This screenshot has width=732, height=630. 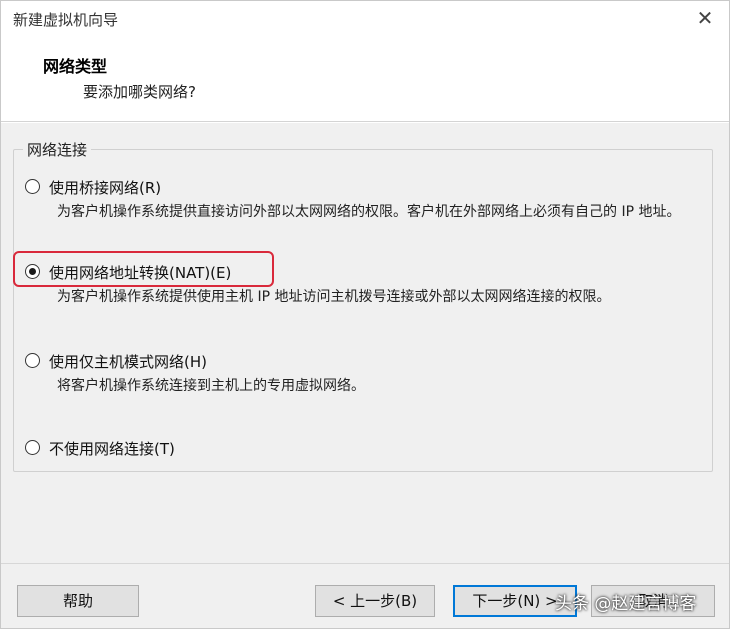 What do you see at coordinates (32, 271) in the screenshot?
I see `radio-nat` at bounding box center [32, 271].